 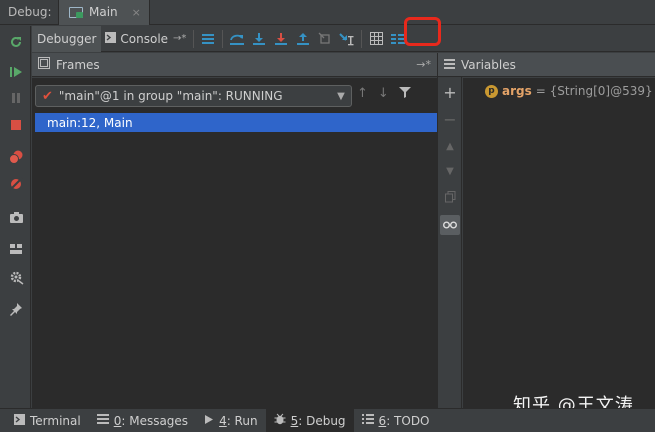 What do you see at coordinates (16, 98) in the screenshot?
I see `pause-icon` at bounding box center [16, 98].